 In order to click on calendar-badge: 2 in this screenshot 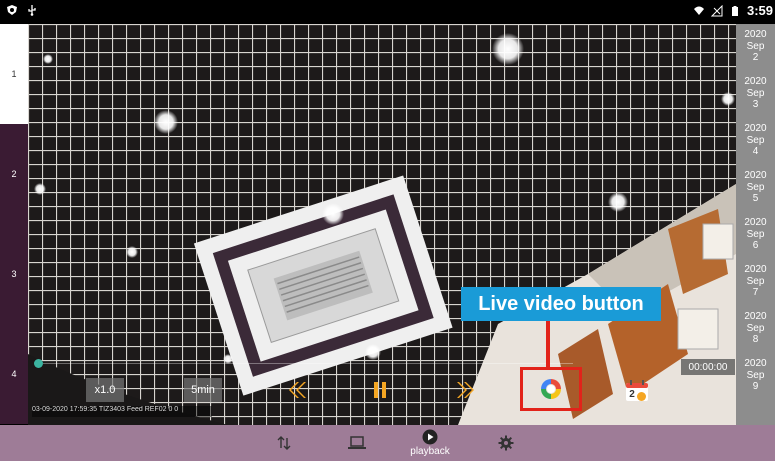, I will do `click(632, 394)`.